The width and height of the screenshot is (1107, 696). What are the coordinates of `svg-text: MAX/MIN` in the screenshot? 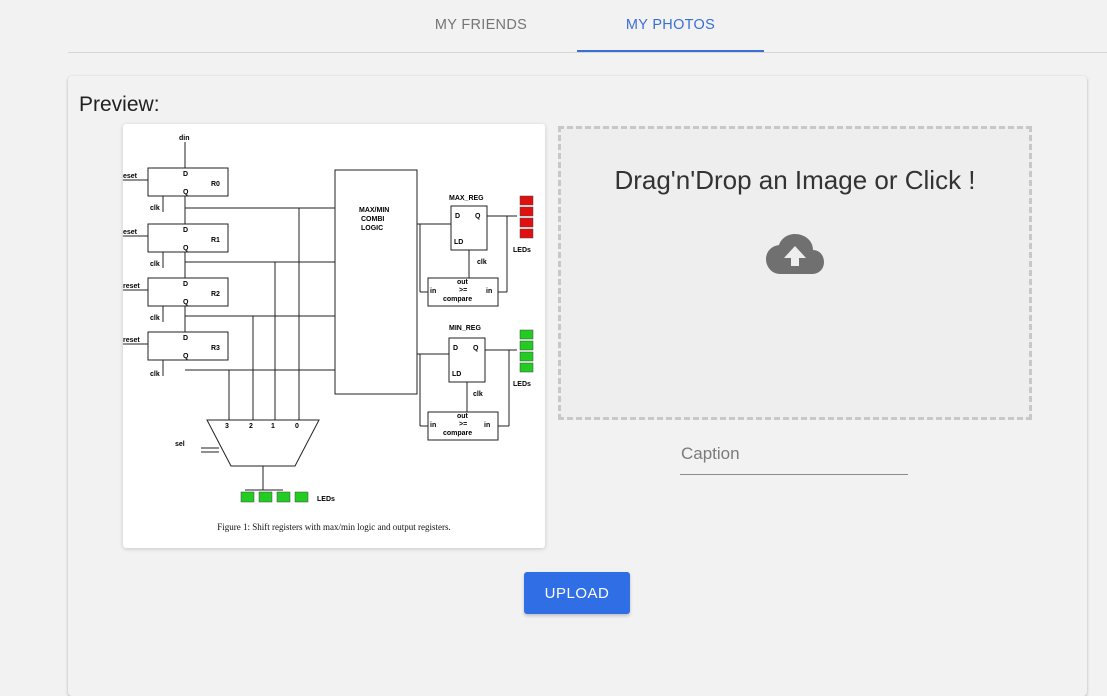 It's located at (374, 210).